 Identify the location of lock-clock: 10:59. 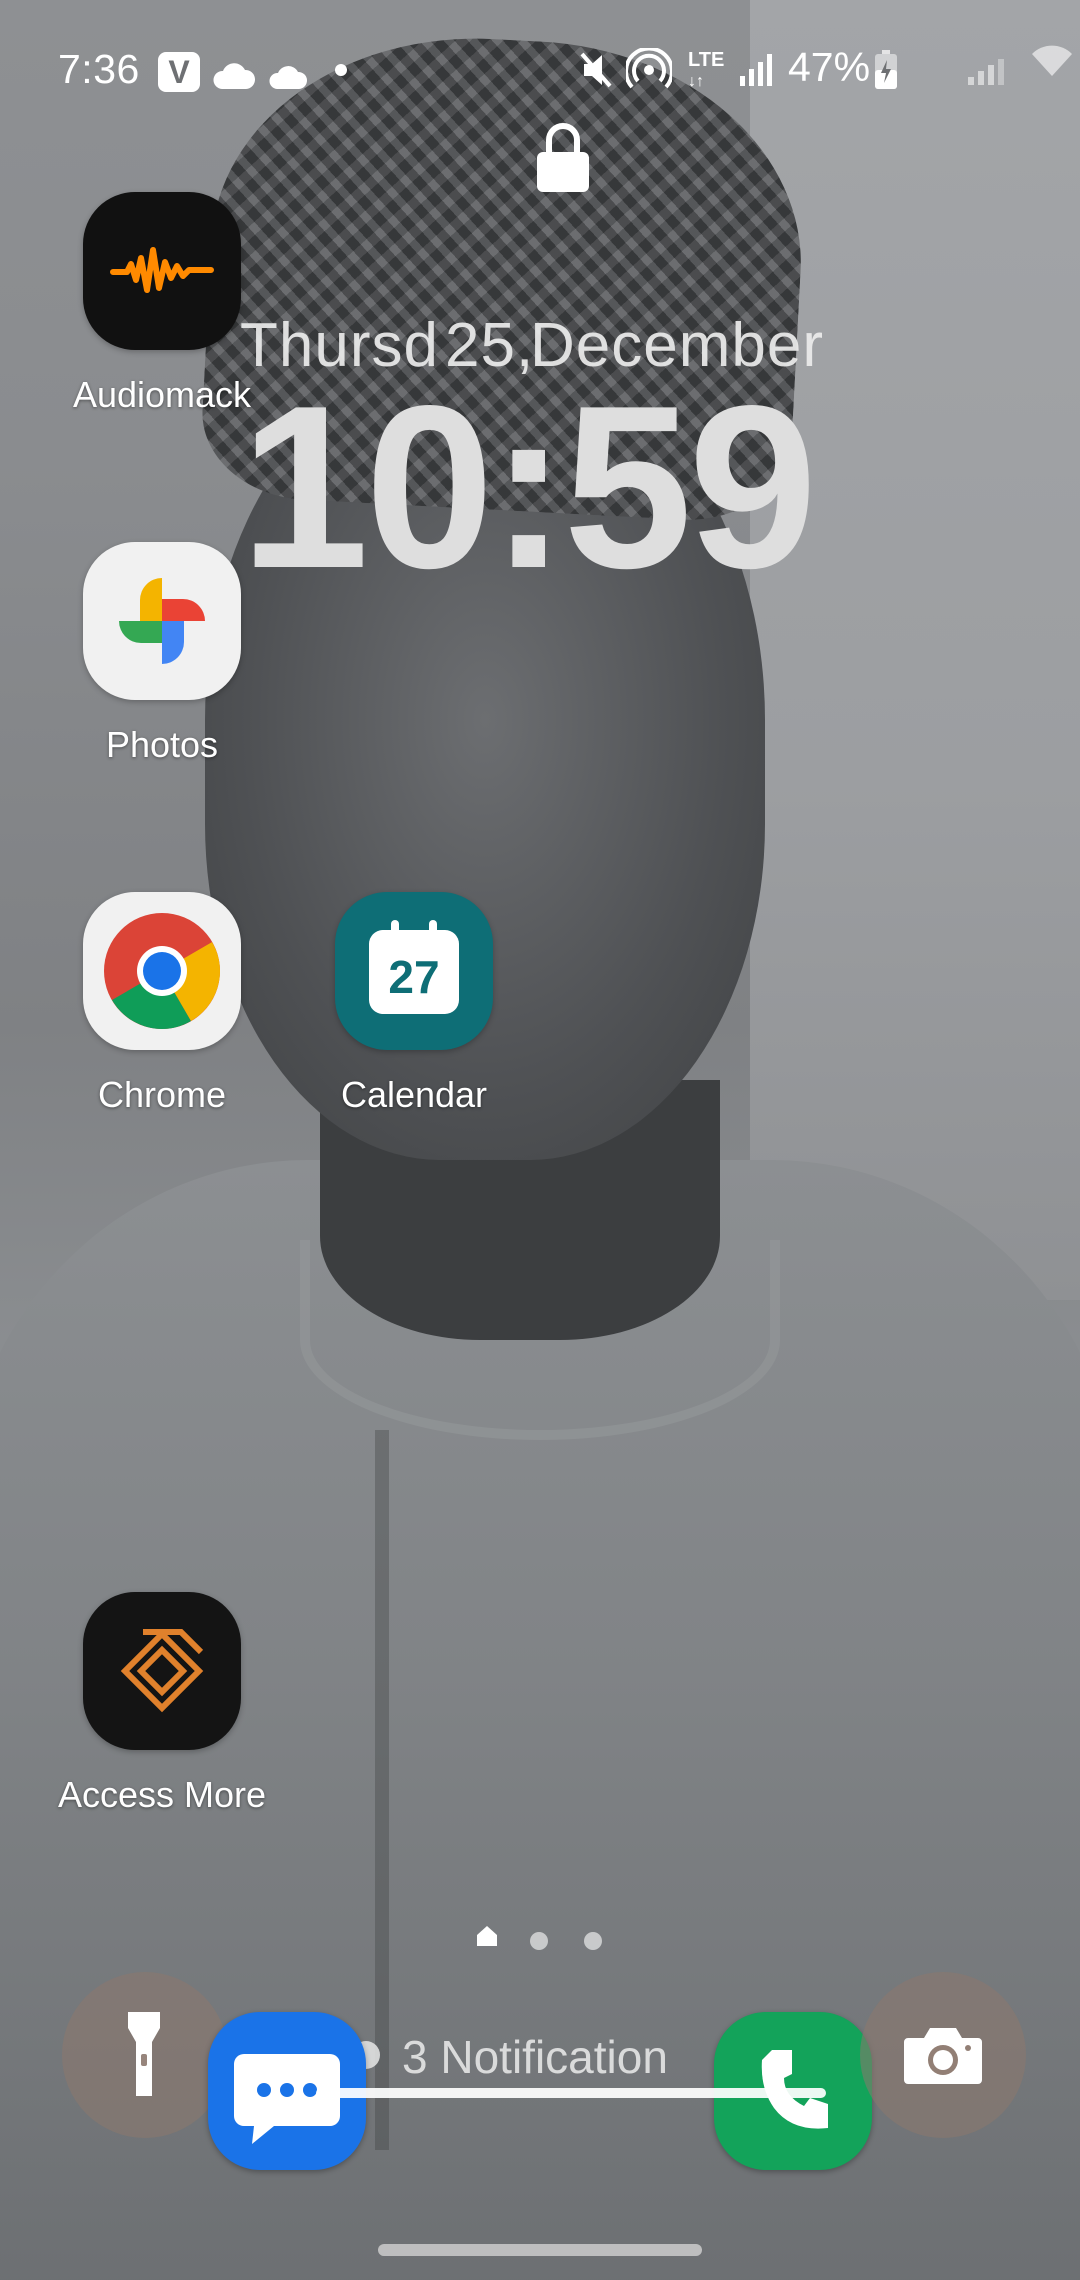
(528, 487).